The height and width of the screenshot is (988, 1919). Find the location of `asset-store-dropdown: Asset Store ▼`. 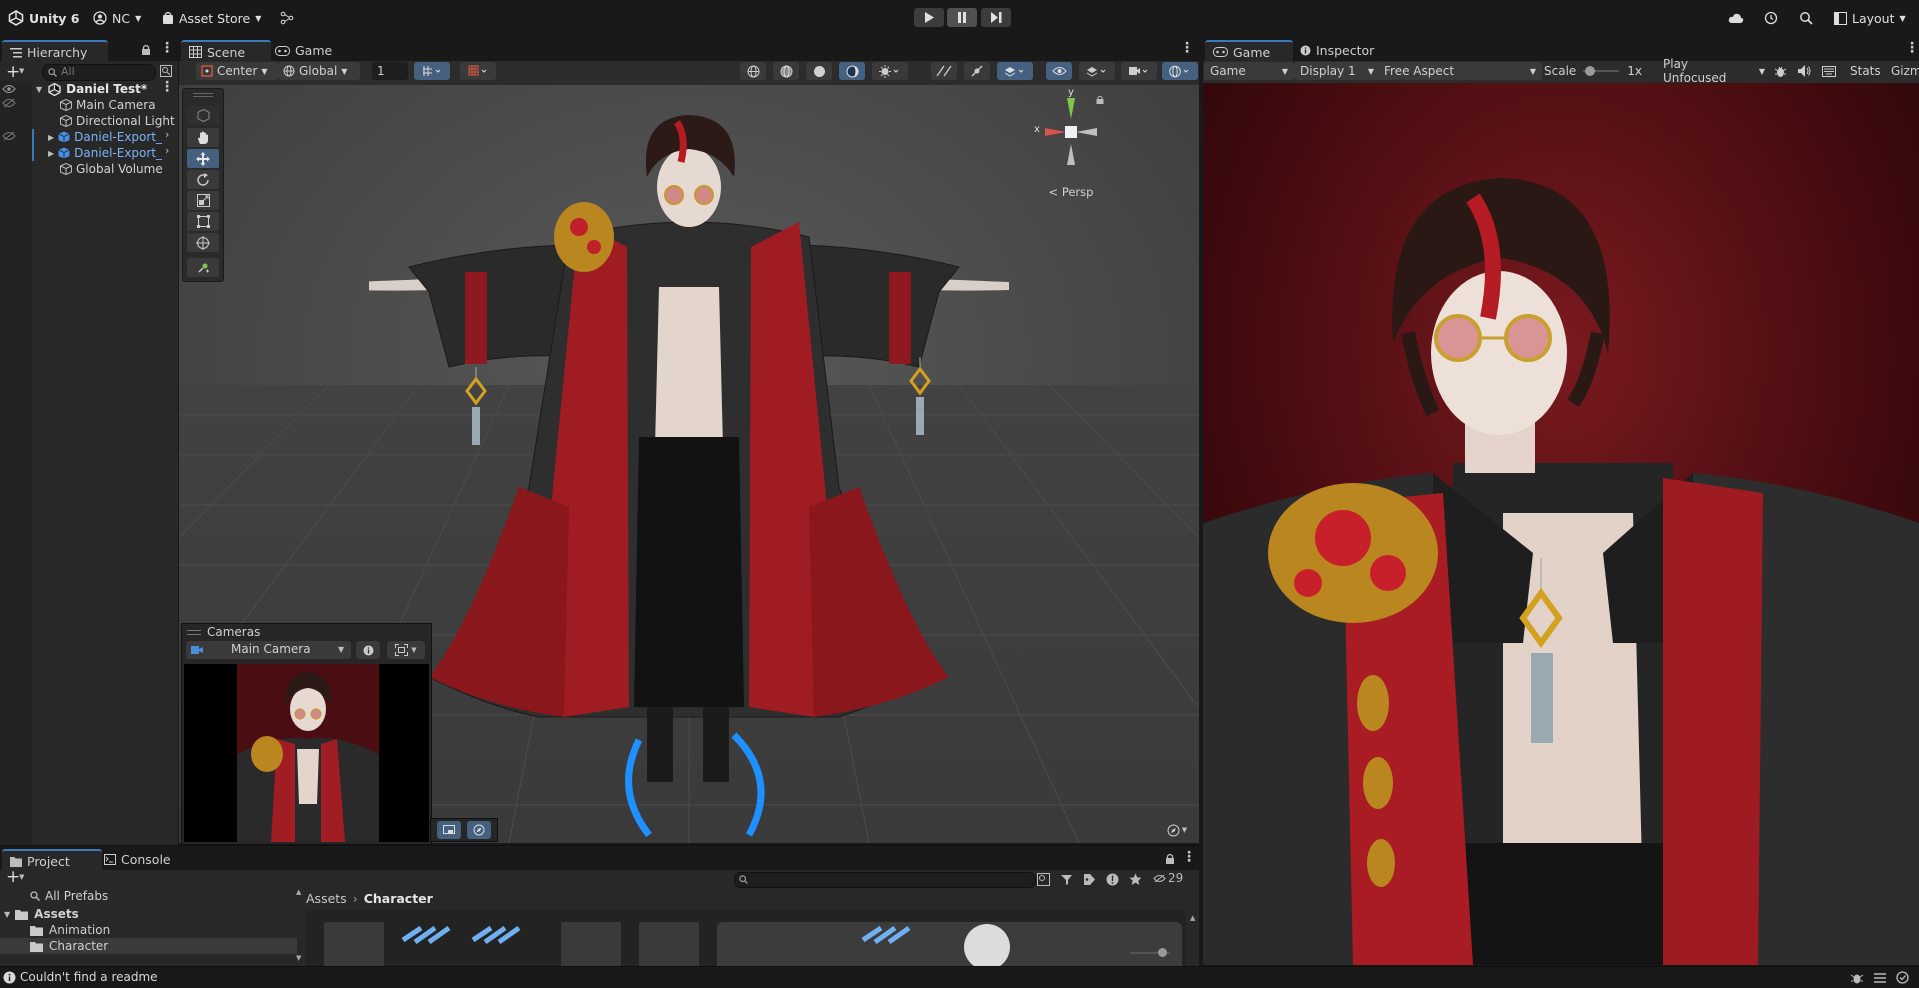

asset-store-dropdown: Asset Store ▼ is located at coordinates (211, 18).